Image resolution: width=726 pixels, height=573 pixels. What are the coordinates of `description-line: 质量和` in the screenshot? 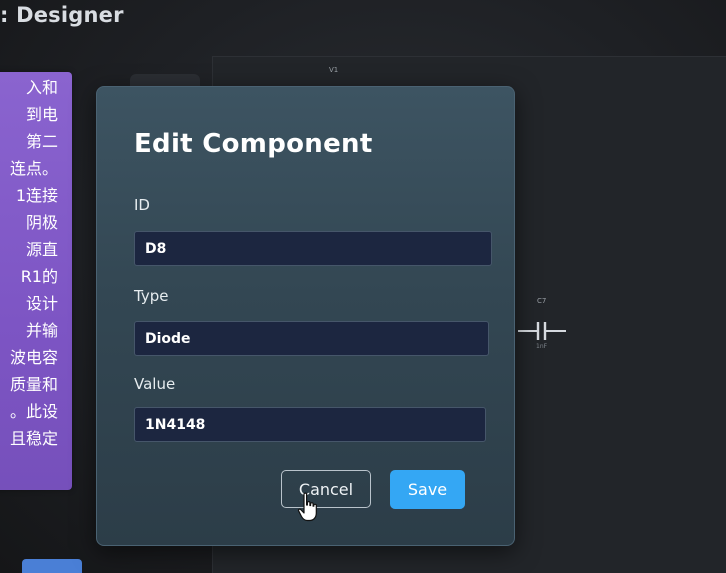 It's located at (33, 384).